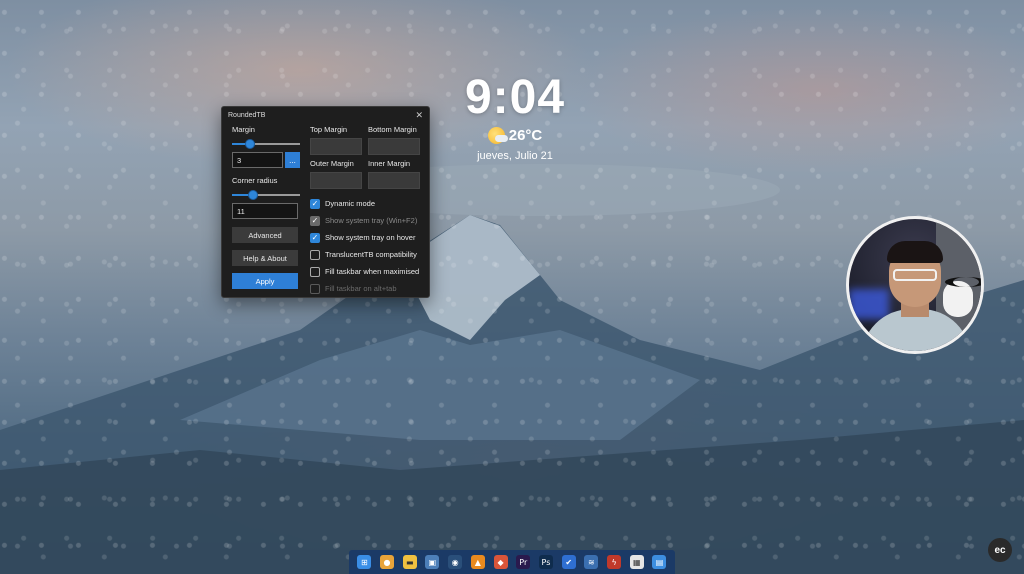  What do you see at coordinates (432, 562) in the screenshot?
I see `app-window-icon: ▣` at bounding box center [432, 562].